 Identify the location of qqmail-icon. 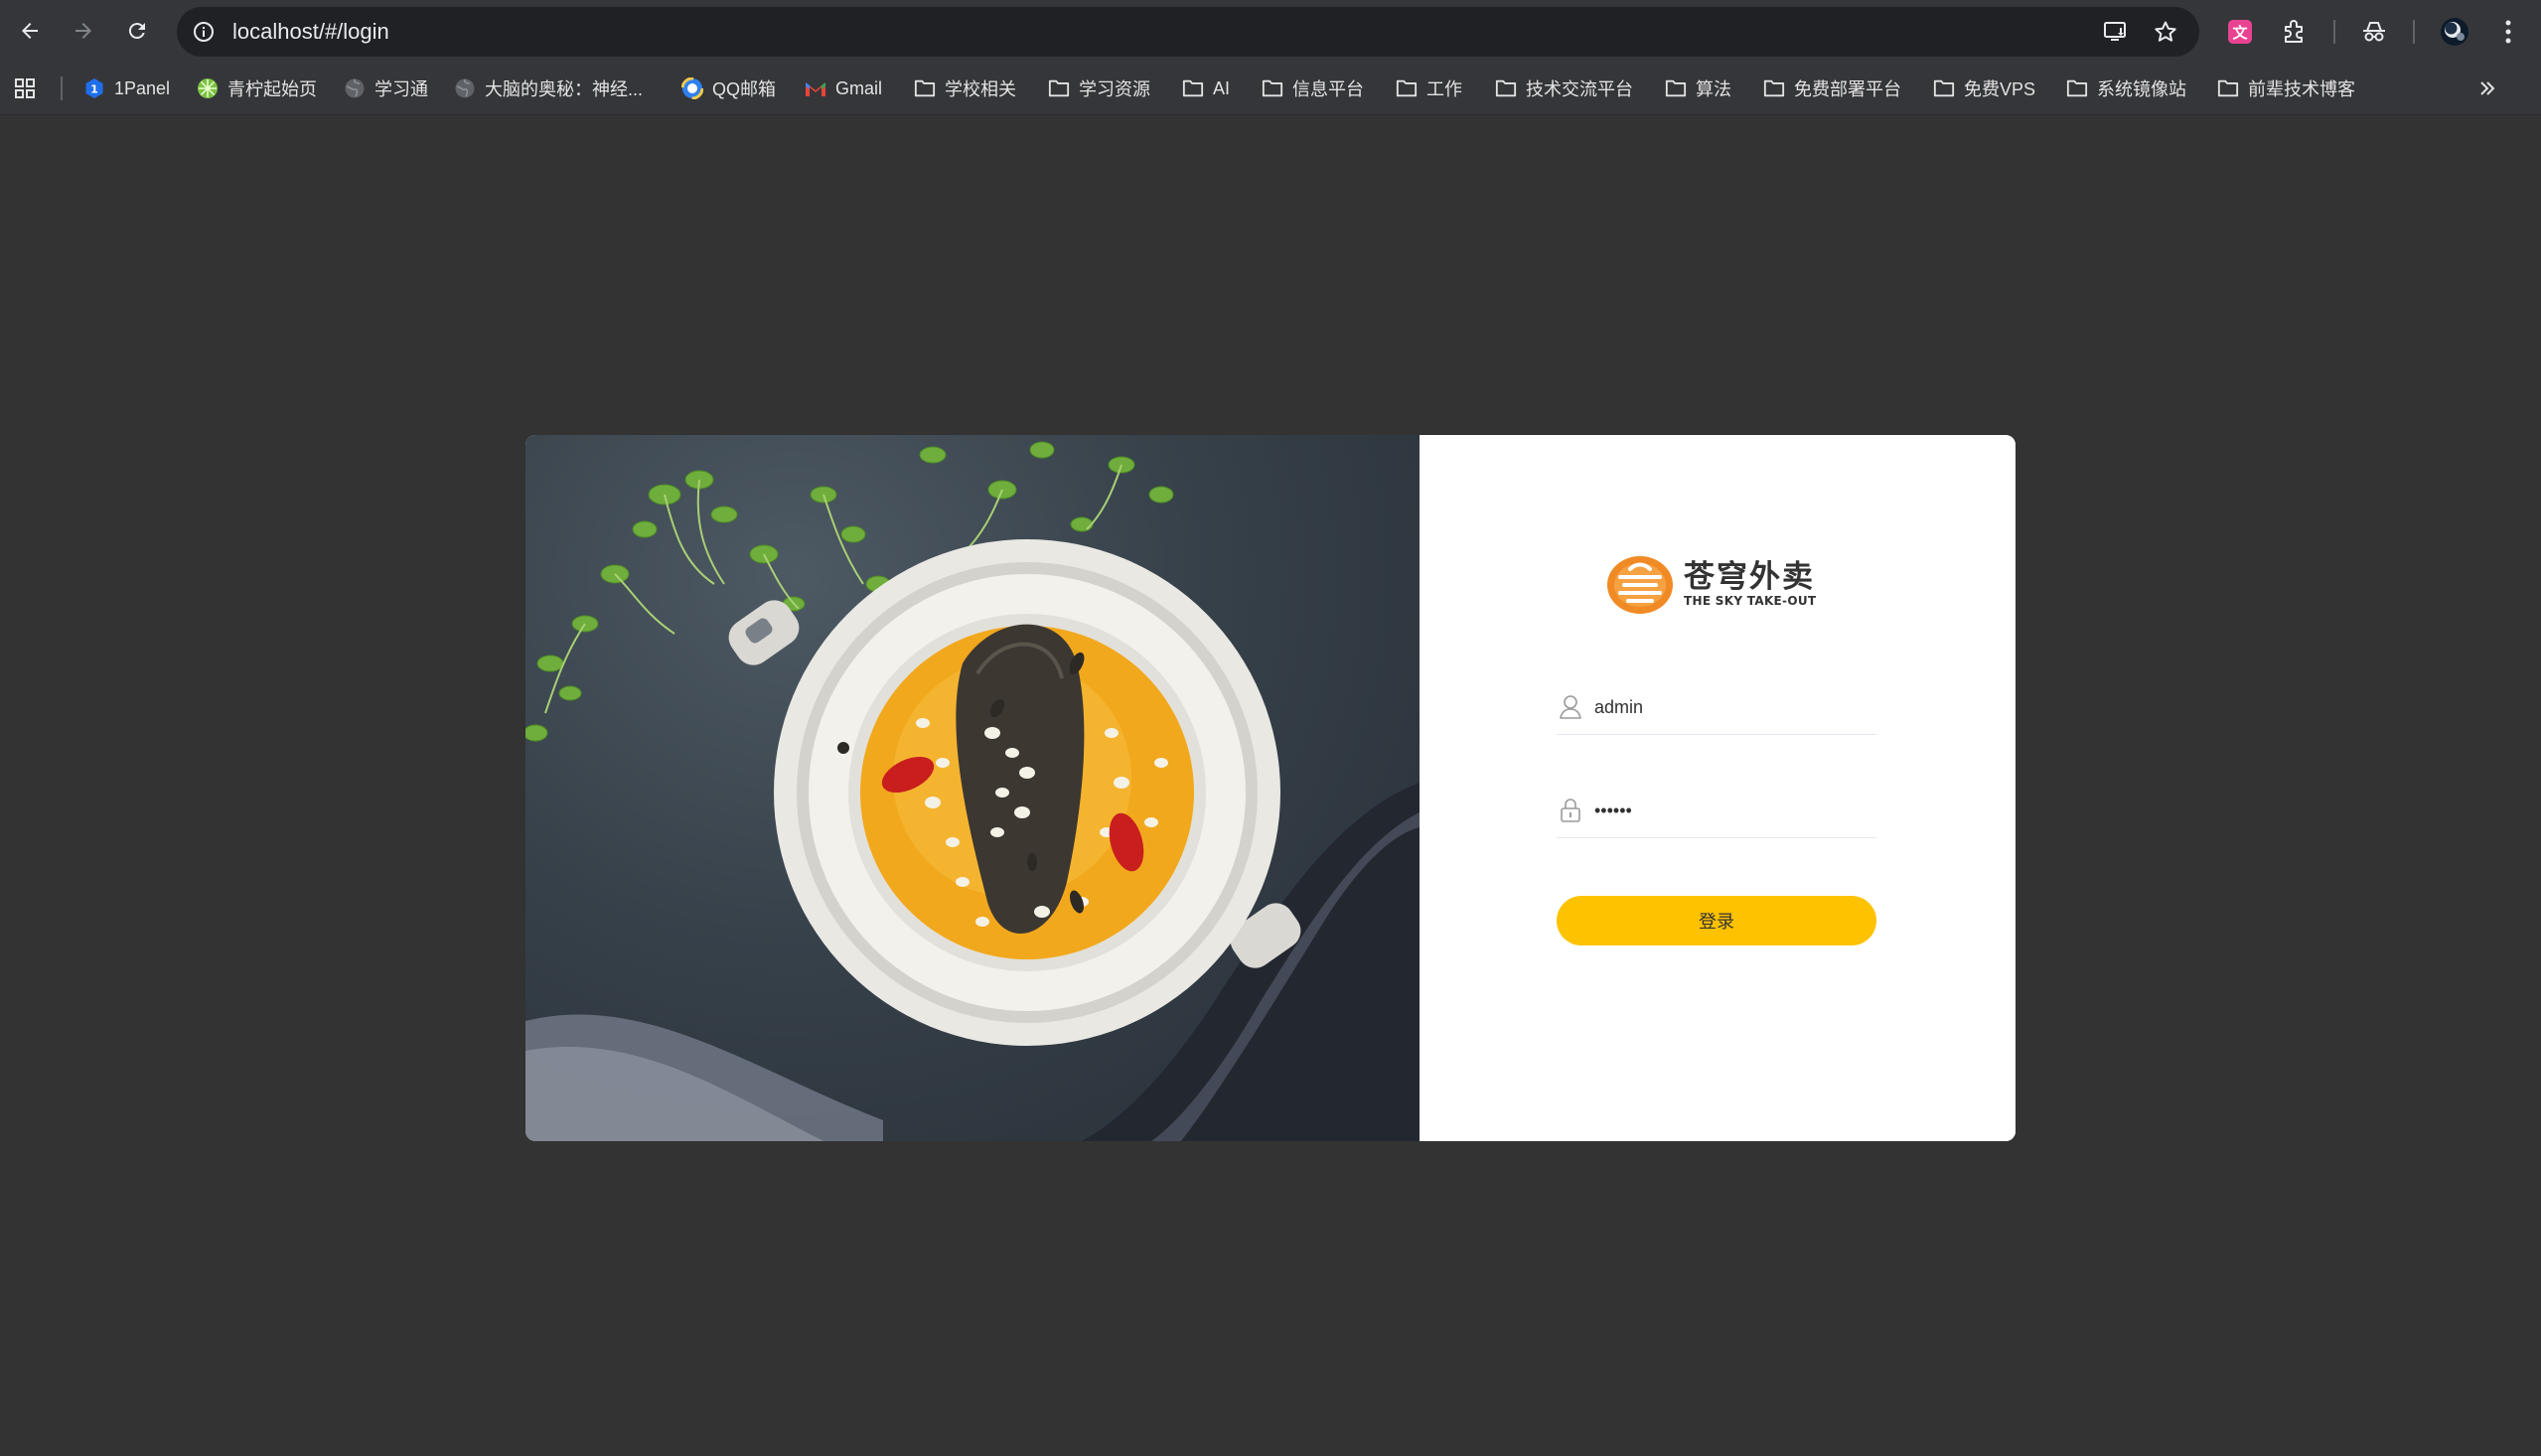
(692, 88).